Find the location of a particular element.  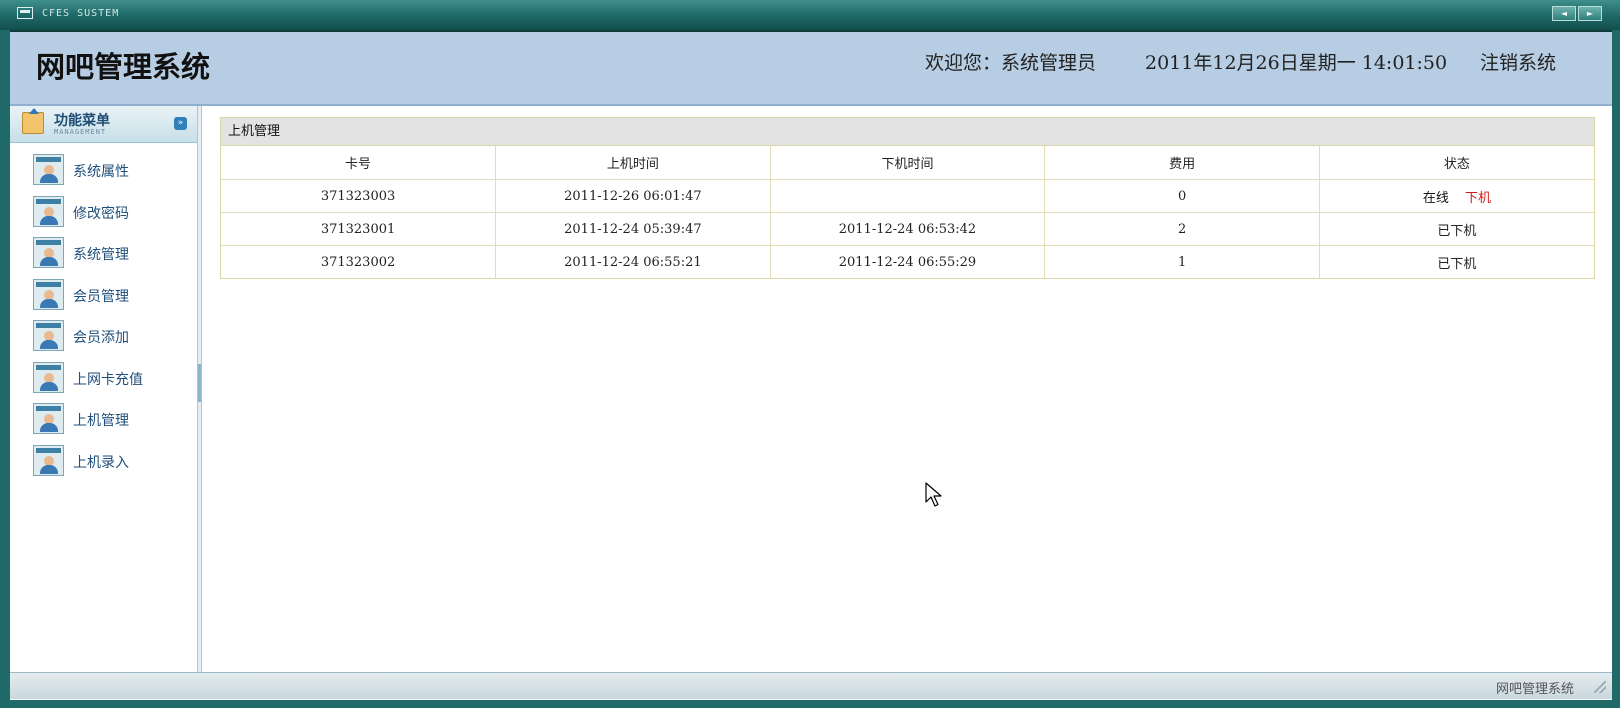

status-bar: 网吧管理系统 is located at coordinates (811, 685).